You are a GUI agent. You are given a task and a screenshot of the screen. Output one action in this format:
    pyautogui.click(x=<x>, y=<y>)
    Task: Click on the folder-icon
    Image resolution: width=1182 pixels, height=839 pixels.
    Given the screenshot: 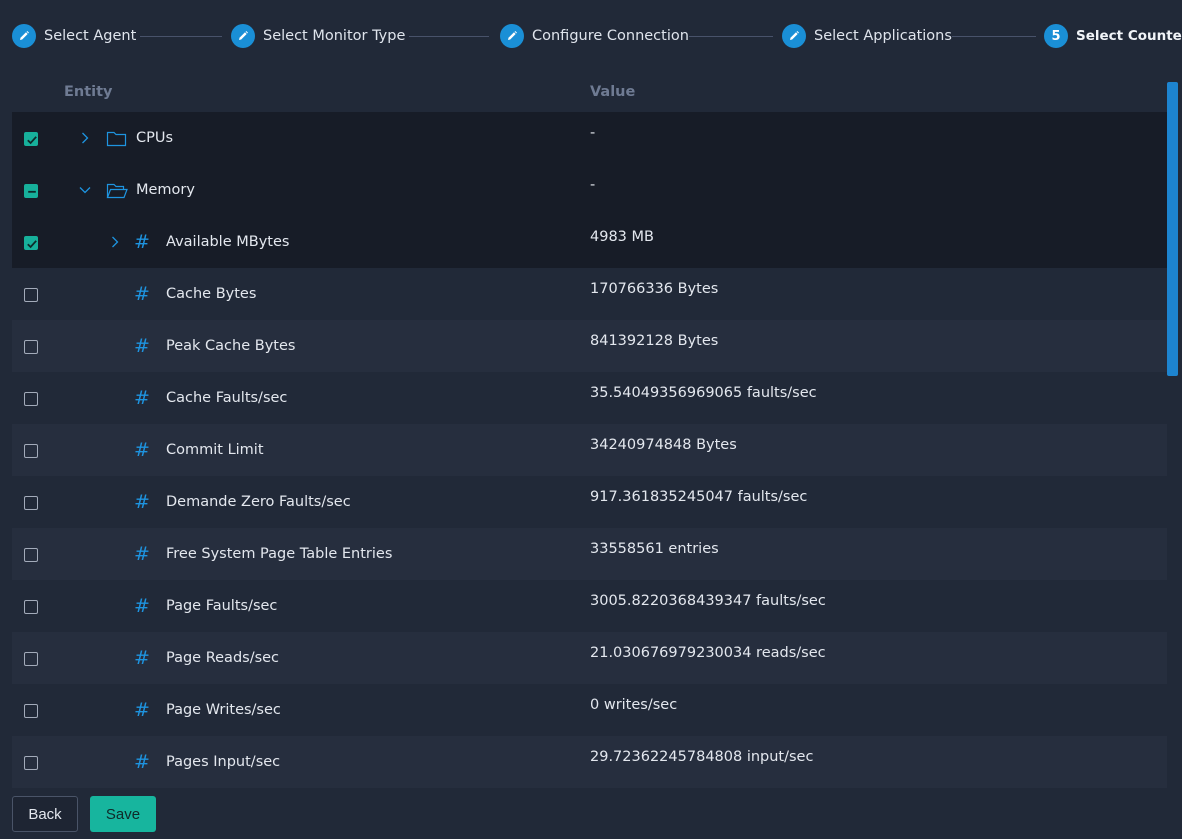 What is the action you would take?
    pyautogui.click(x=117, y=139)
    